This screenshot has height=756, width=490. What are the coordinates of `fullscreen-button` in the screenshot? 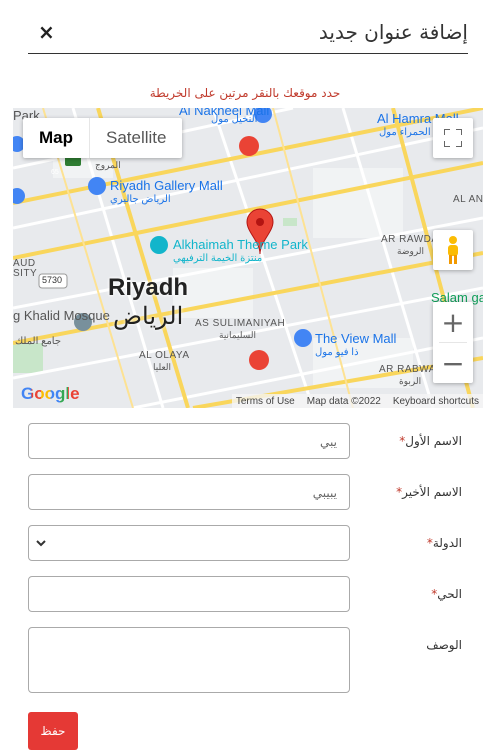 It's located at (453, 138).